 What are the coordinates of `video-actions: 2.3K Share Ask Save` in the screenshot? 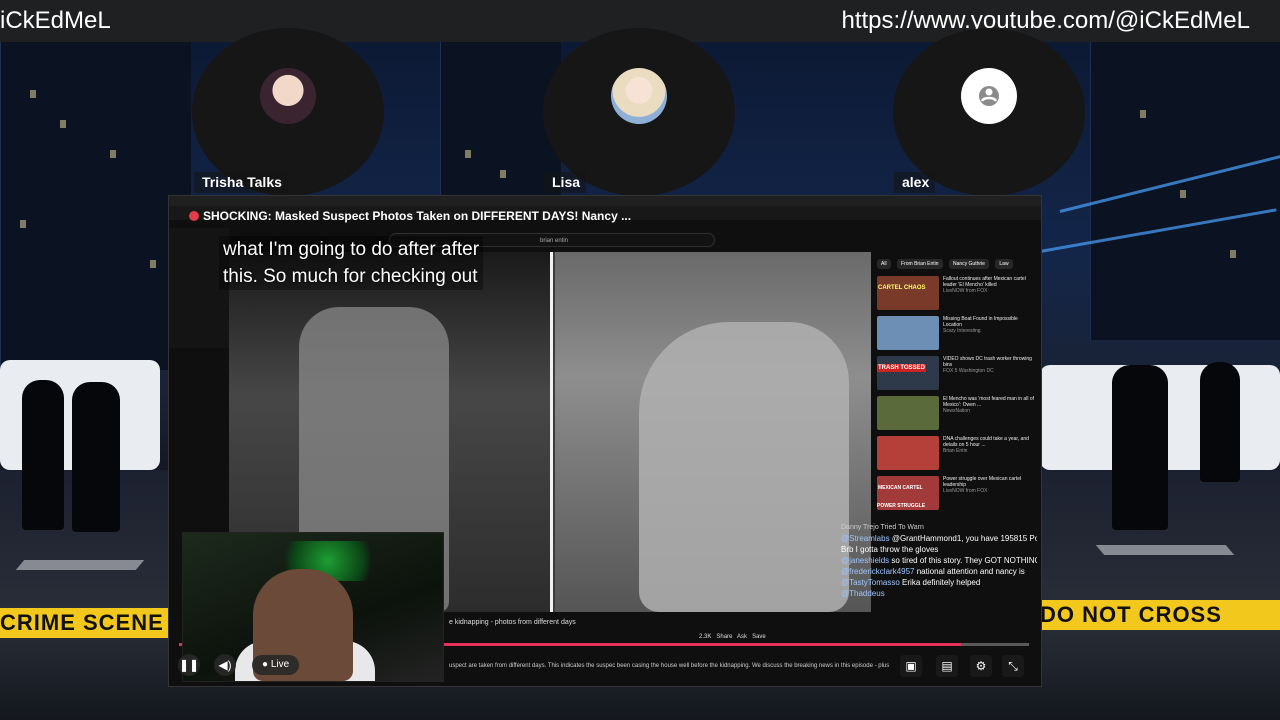 It's located at (732, 637).